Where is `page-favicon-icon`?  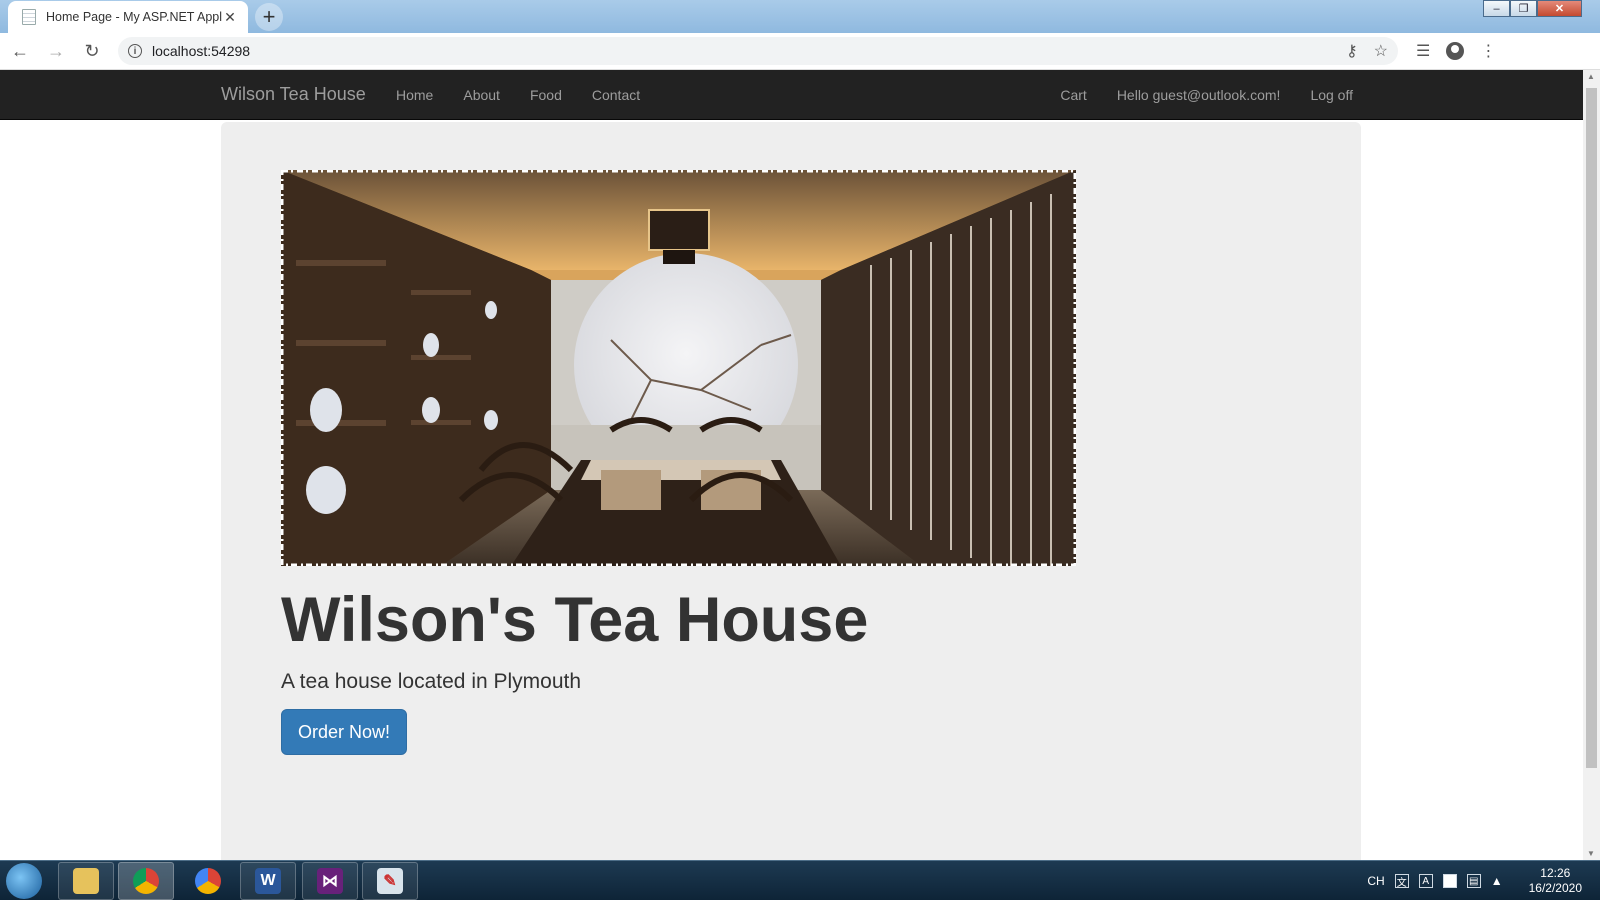 page-favicon-icon is located at coordinates (29, 17).